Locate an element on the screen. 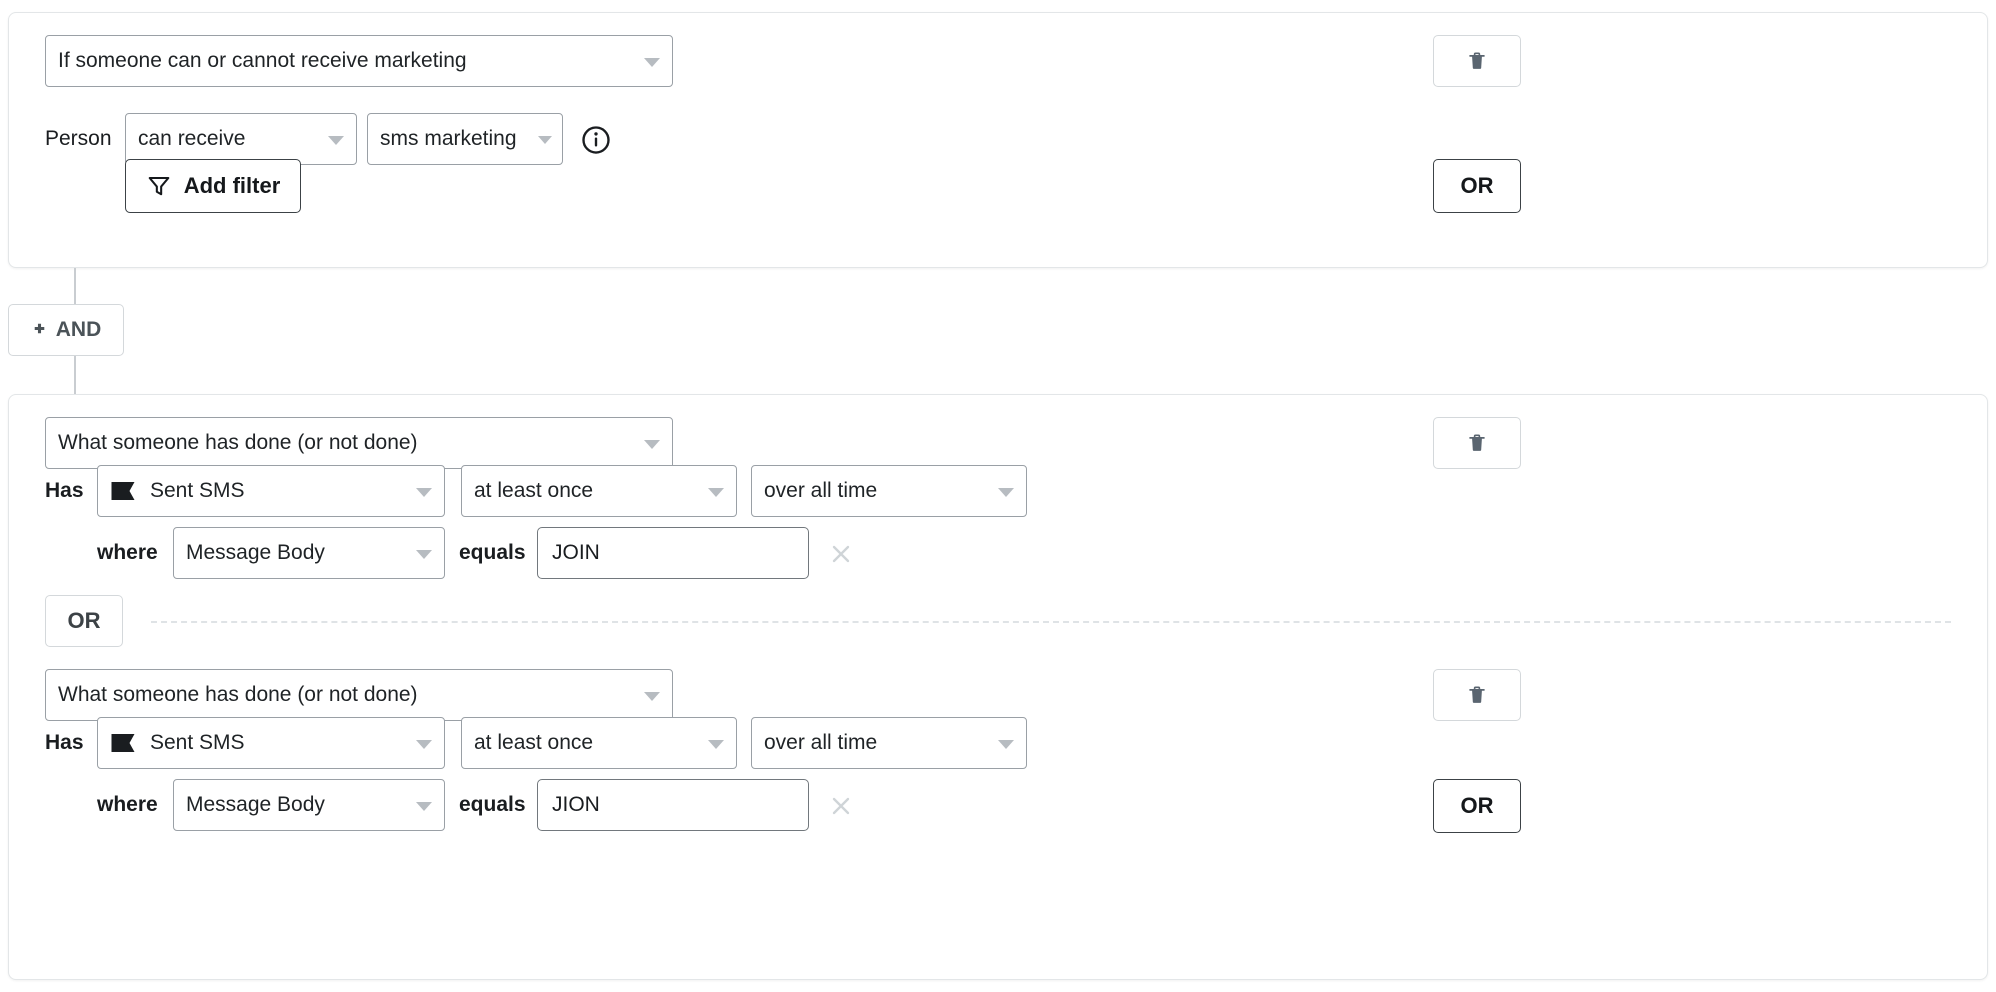 The width and height of the screenshot is (1996, 992). group-1-add-filter-label: Add filter is located at coordinates (232, 185).